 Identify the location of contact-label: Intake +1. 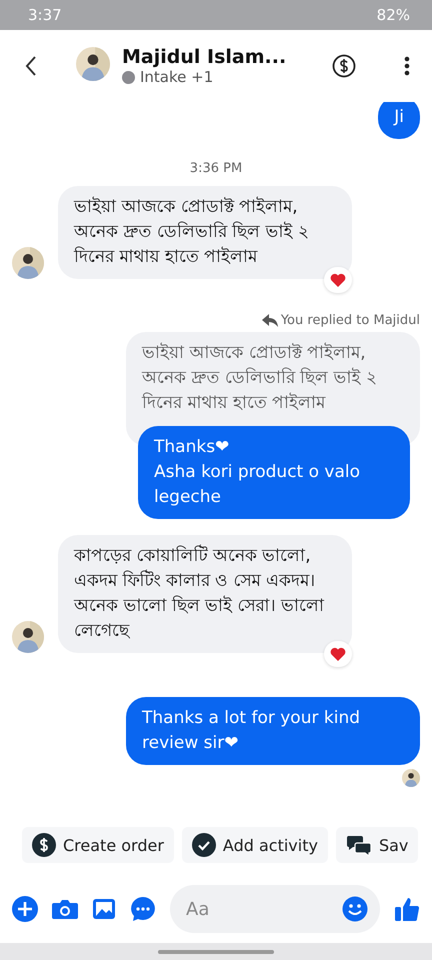
(177, 77).